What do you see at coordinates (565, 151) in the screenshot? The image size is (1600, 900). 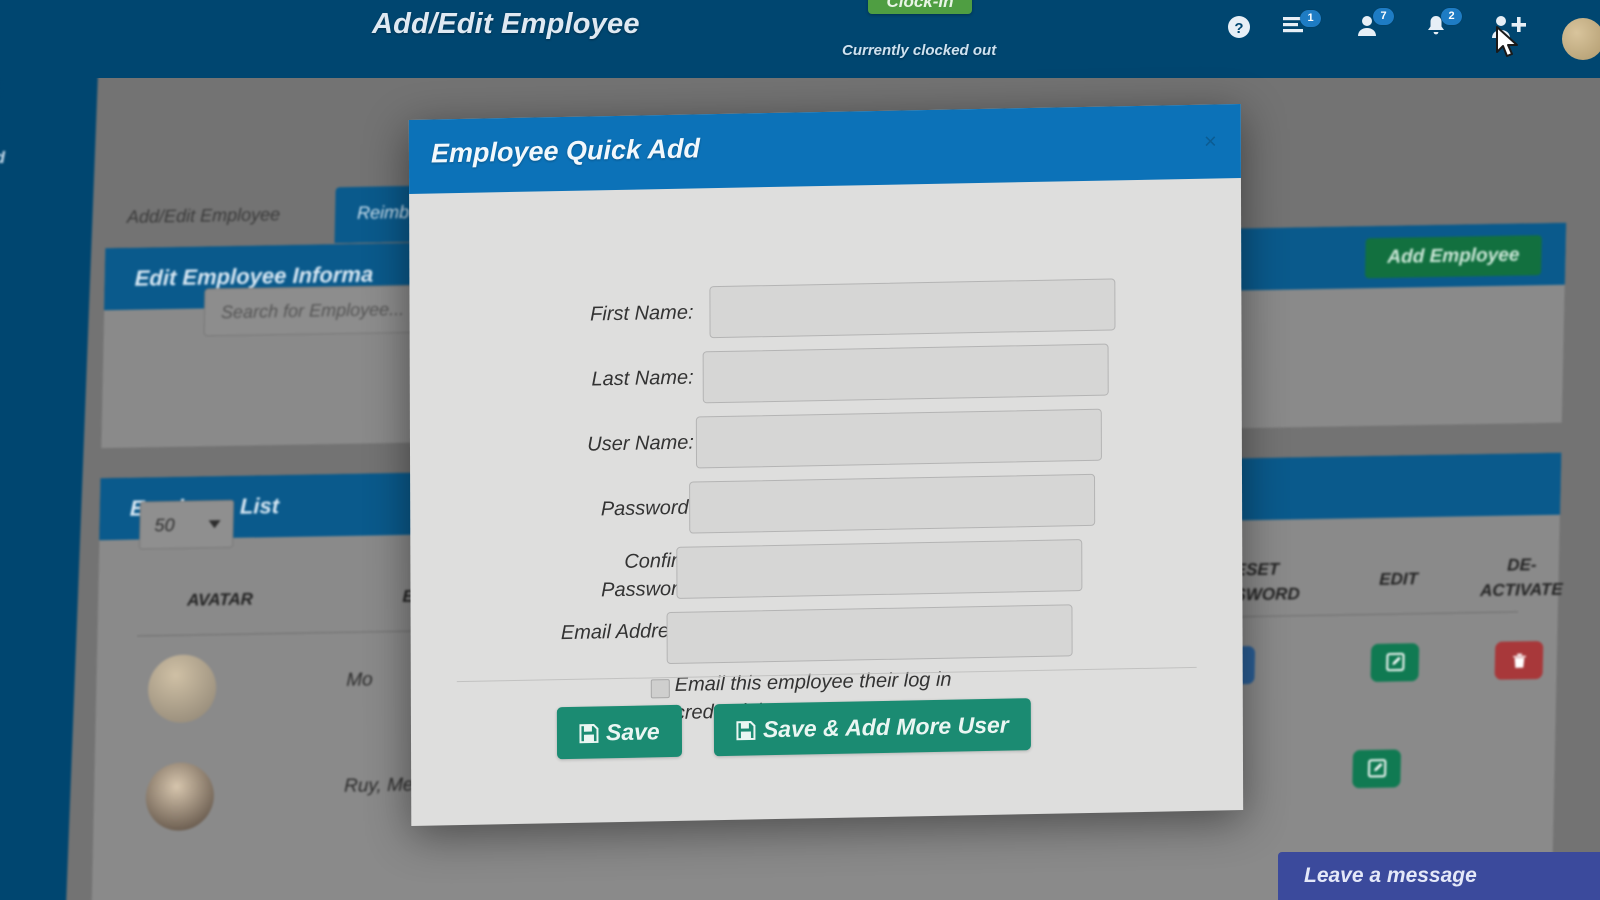 I see `modal-title: Employee Quick Add` at bounding box center [565, 151].